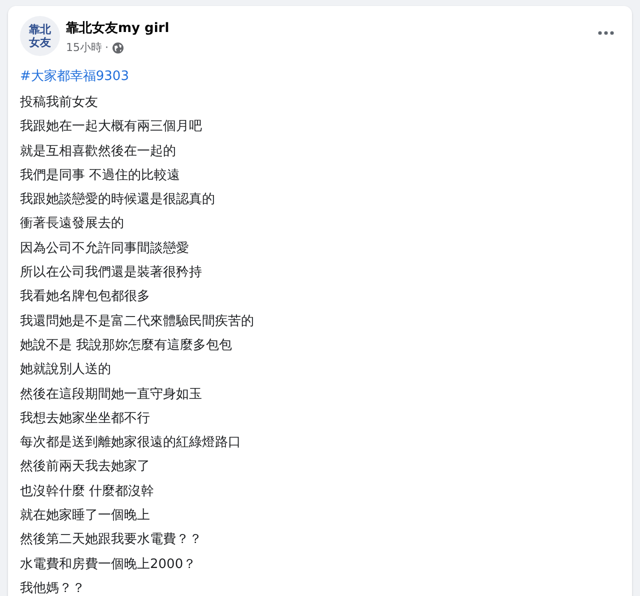 This screenshot has height=596, width=640. What do you see at coordinates (87, 491) in the screenshot?
I see `post-text-line: 也沒幹什麼 什麼都沒幹` at bounding box center [87, 491].